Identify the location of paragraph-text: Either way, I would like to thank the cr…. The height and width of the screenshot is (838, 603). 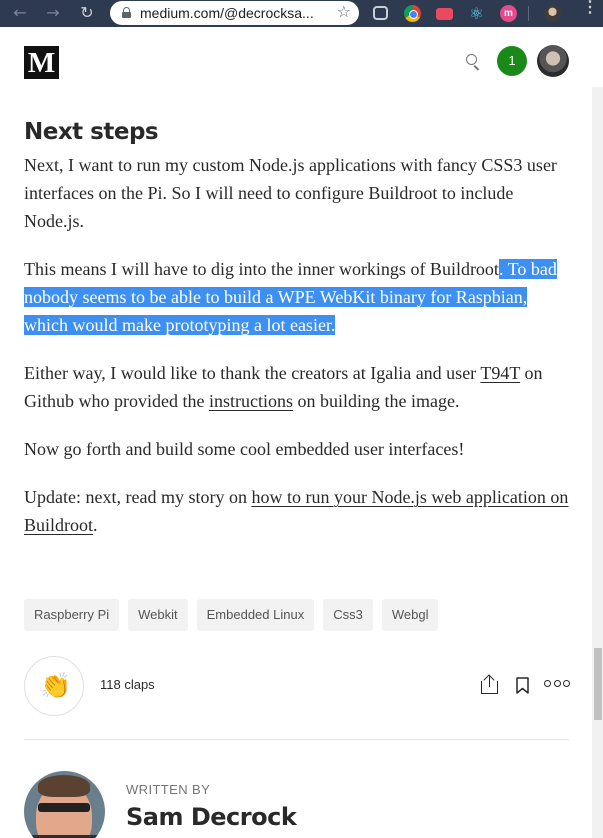
(252, 373).